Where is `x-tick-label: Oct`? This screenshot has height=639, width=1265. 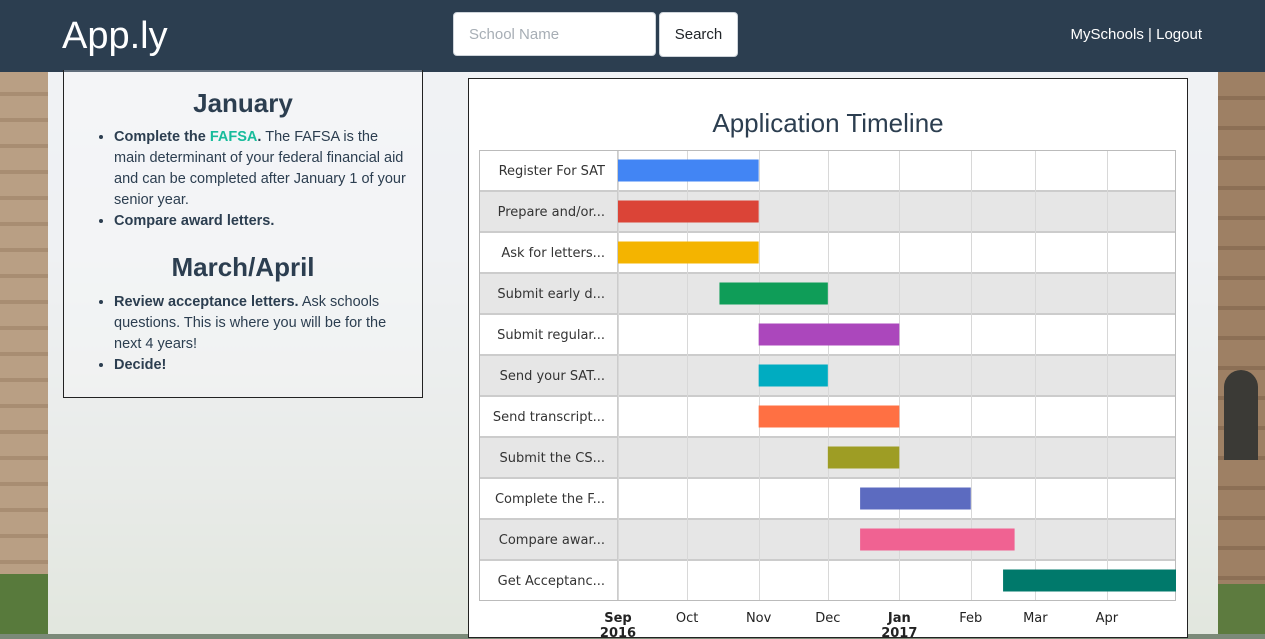 x-tick-label: Oct is located at coordinates (687, 618).